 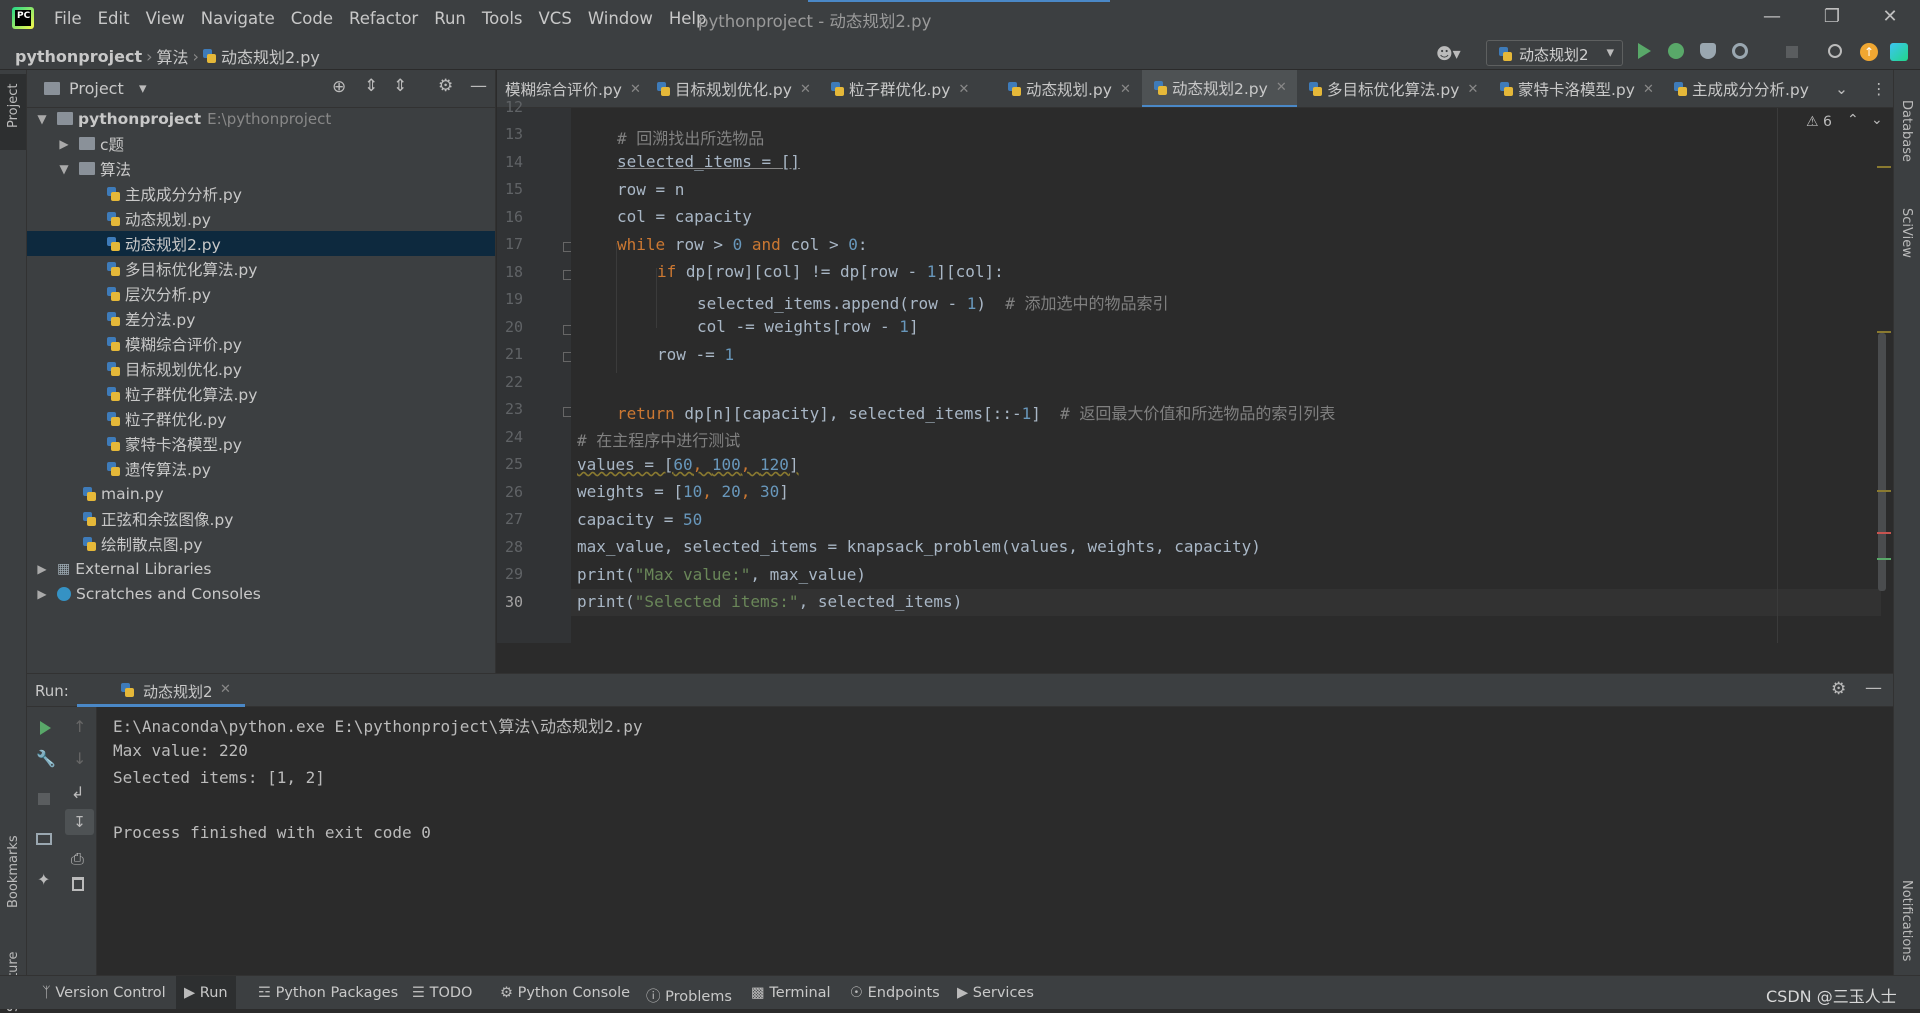 What do you see at coordinates (78, 884) in the screenshot?
I see `trash-icon` at bounding box center [78, 884].